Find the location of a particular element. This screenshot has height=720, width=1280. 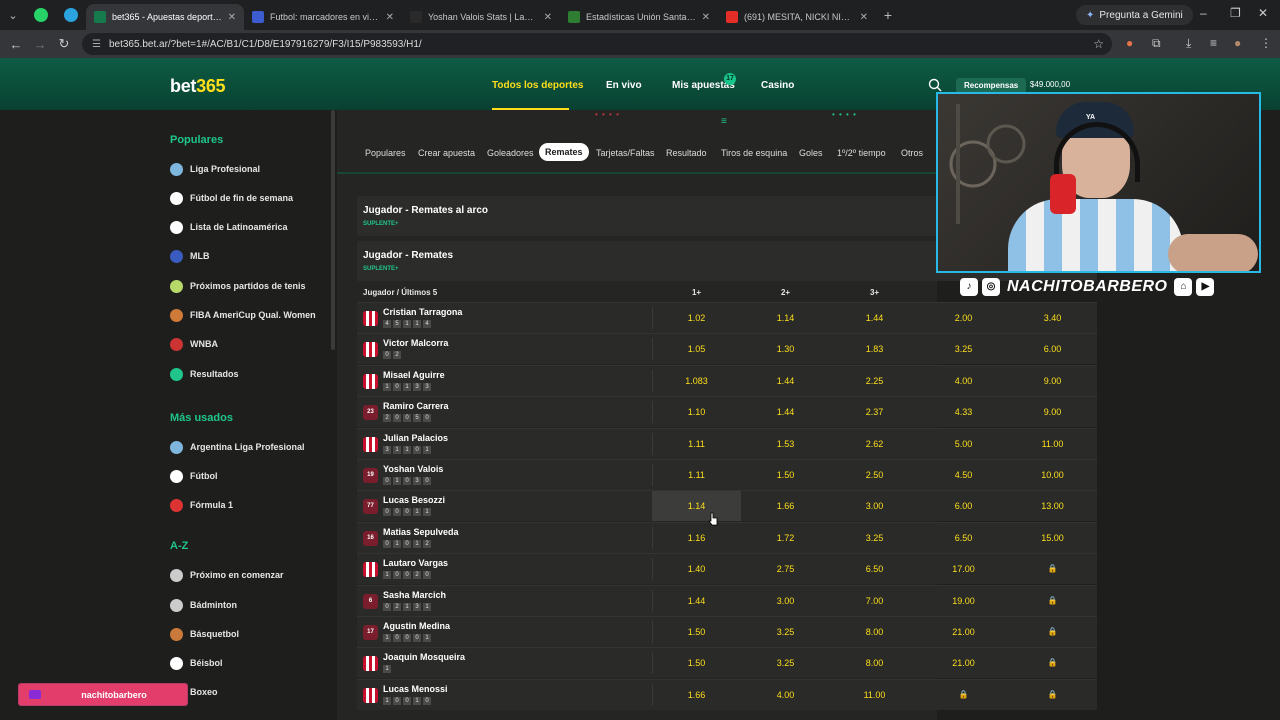

odds-button: 1.10 is located at coordinates (696, 412).